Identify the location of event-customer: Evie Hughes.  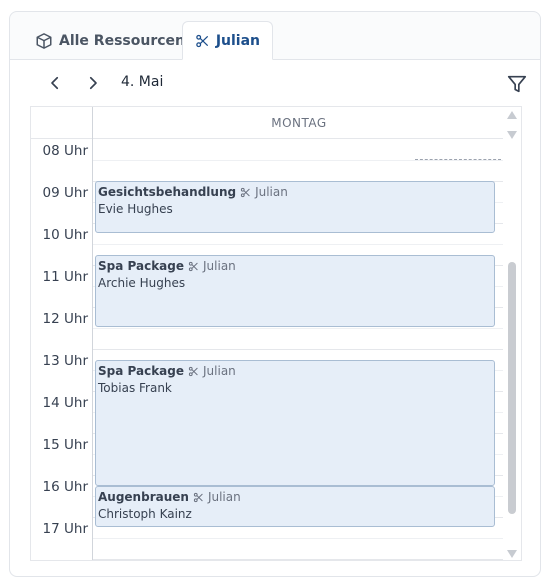
(135, 209).